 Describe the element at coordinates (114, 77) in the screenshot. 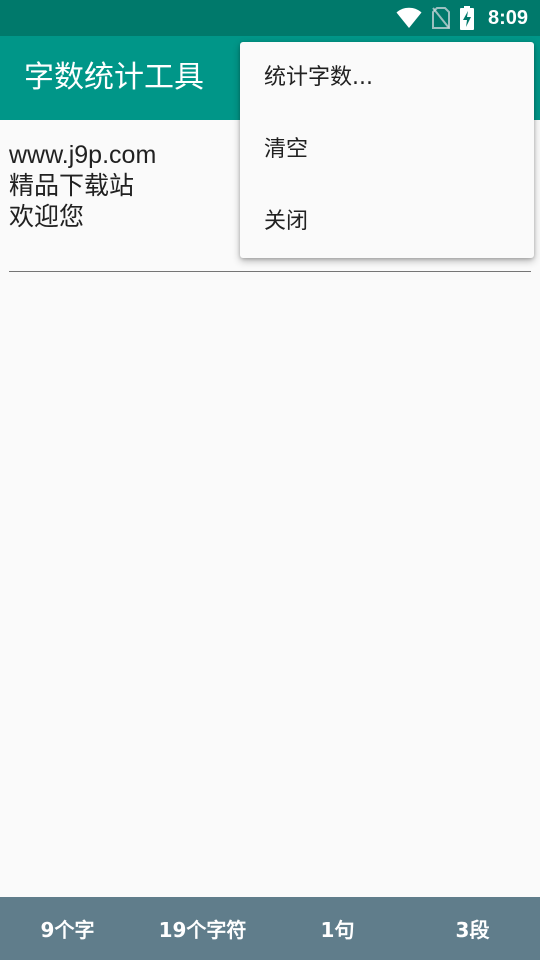

I see `app-title: 字数统计工具` at that location.